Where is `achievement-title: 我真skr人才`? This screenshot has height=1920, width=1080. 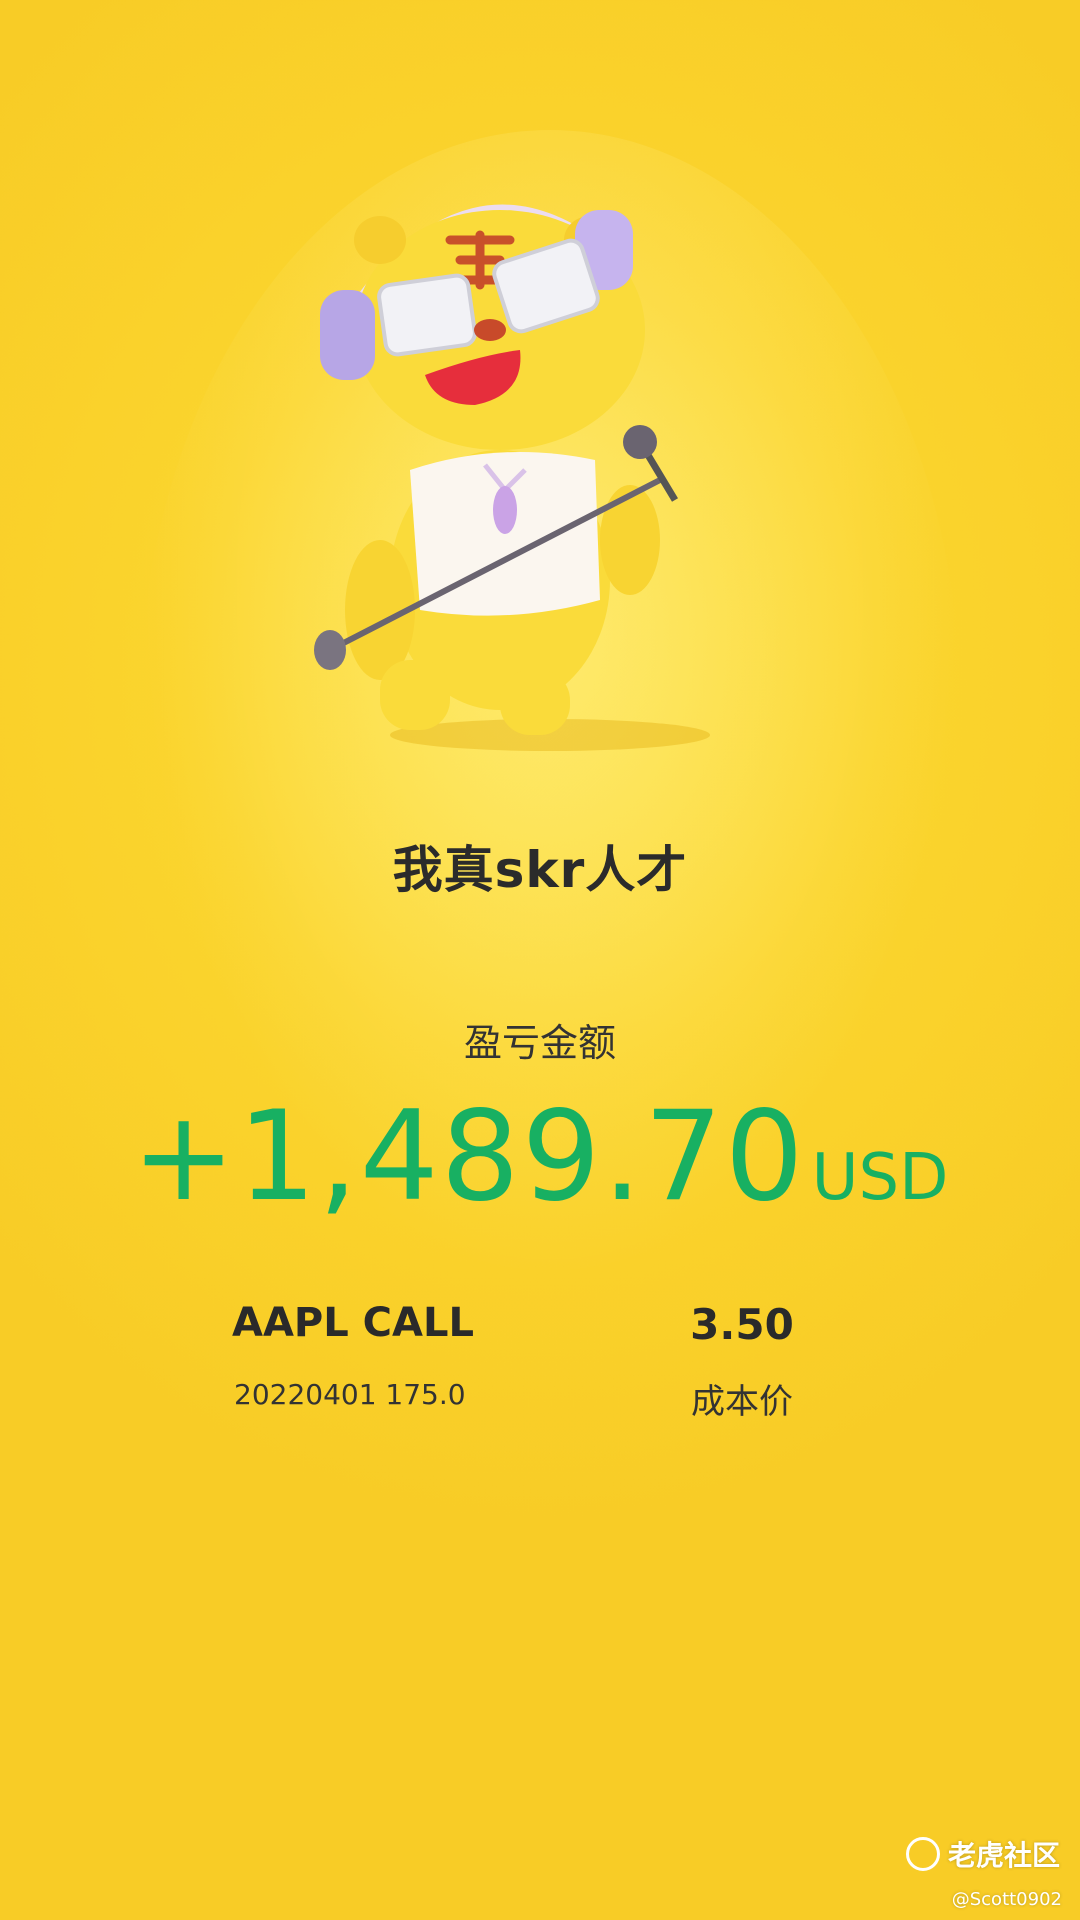
achievement-title: 我真skr人才 is located at coordinates (540, 870).